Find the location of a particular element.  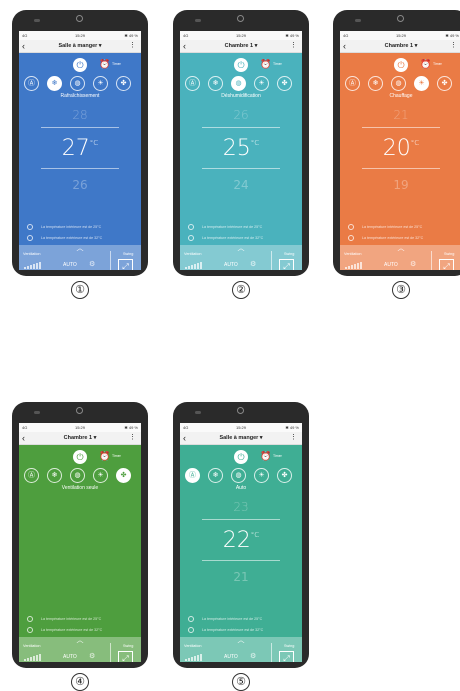

app-header: ‹ Salle à manger ▾ ⋮ is located at coordinates (80, 46).